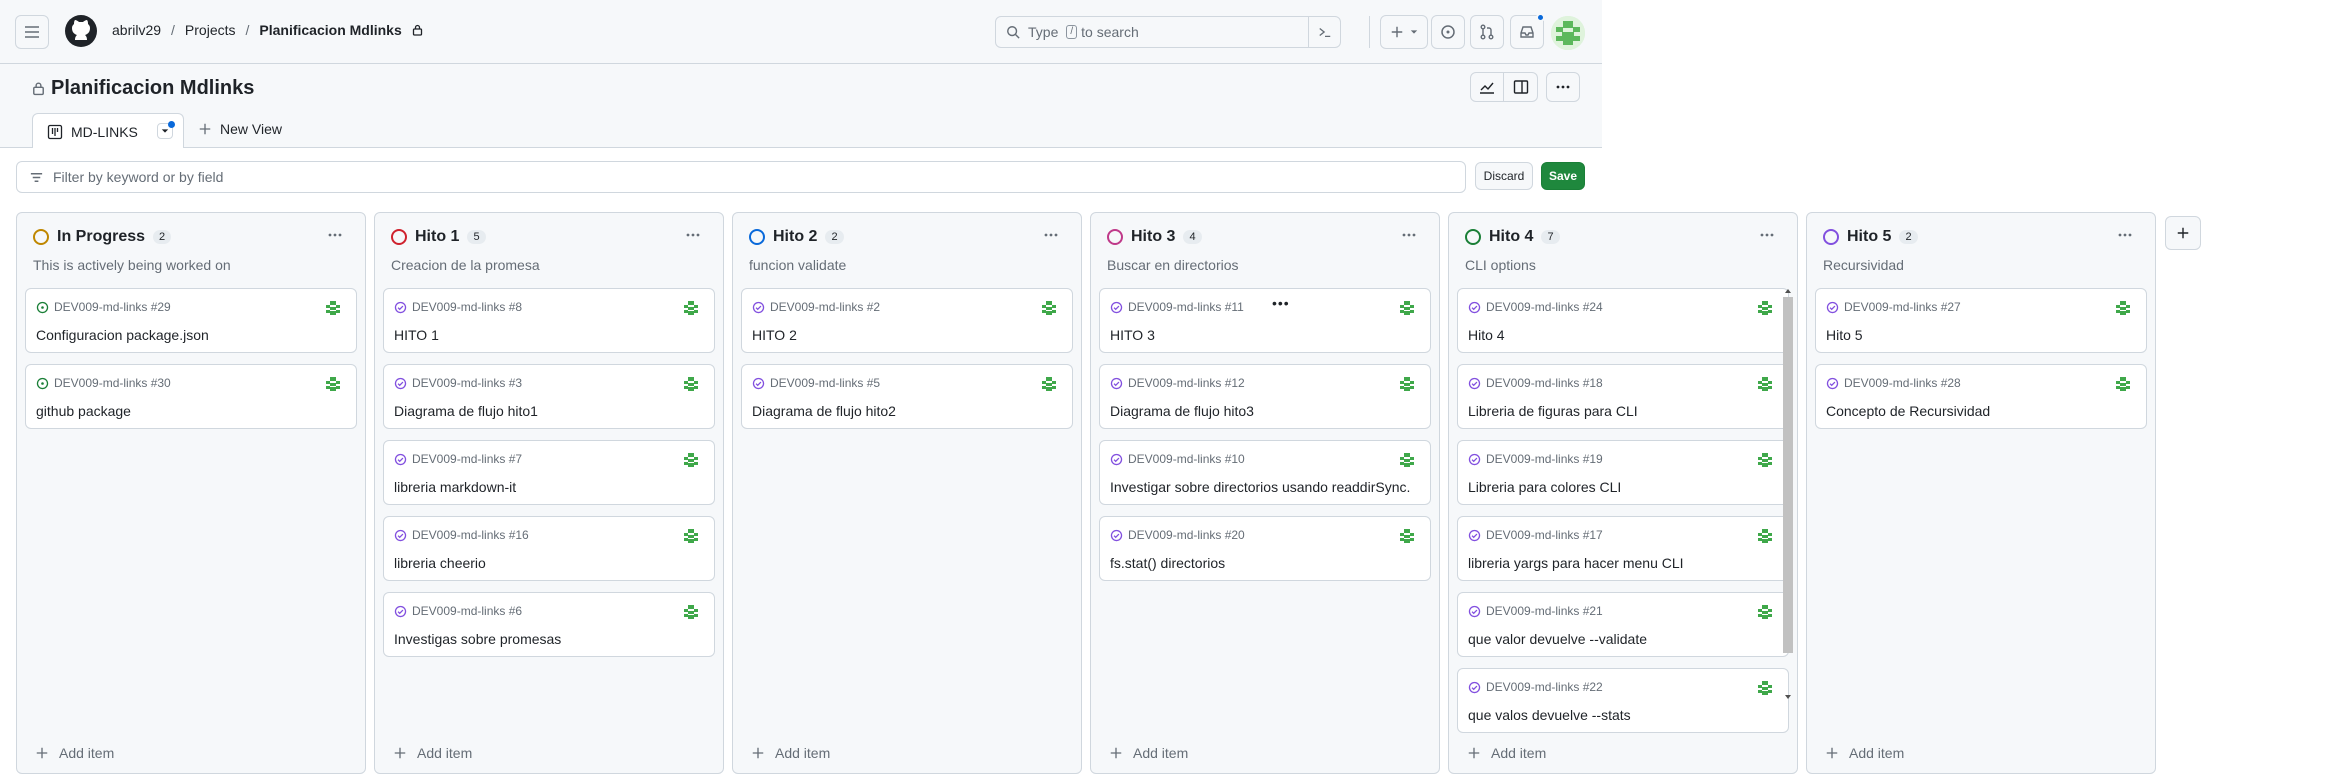 Image resolution: width=2350 pixels, height=783 pixels. I want to click on issue-title: Diagrama de flujo hito1, so click(466, 411).